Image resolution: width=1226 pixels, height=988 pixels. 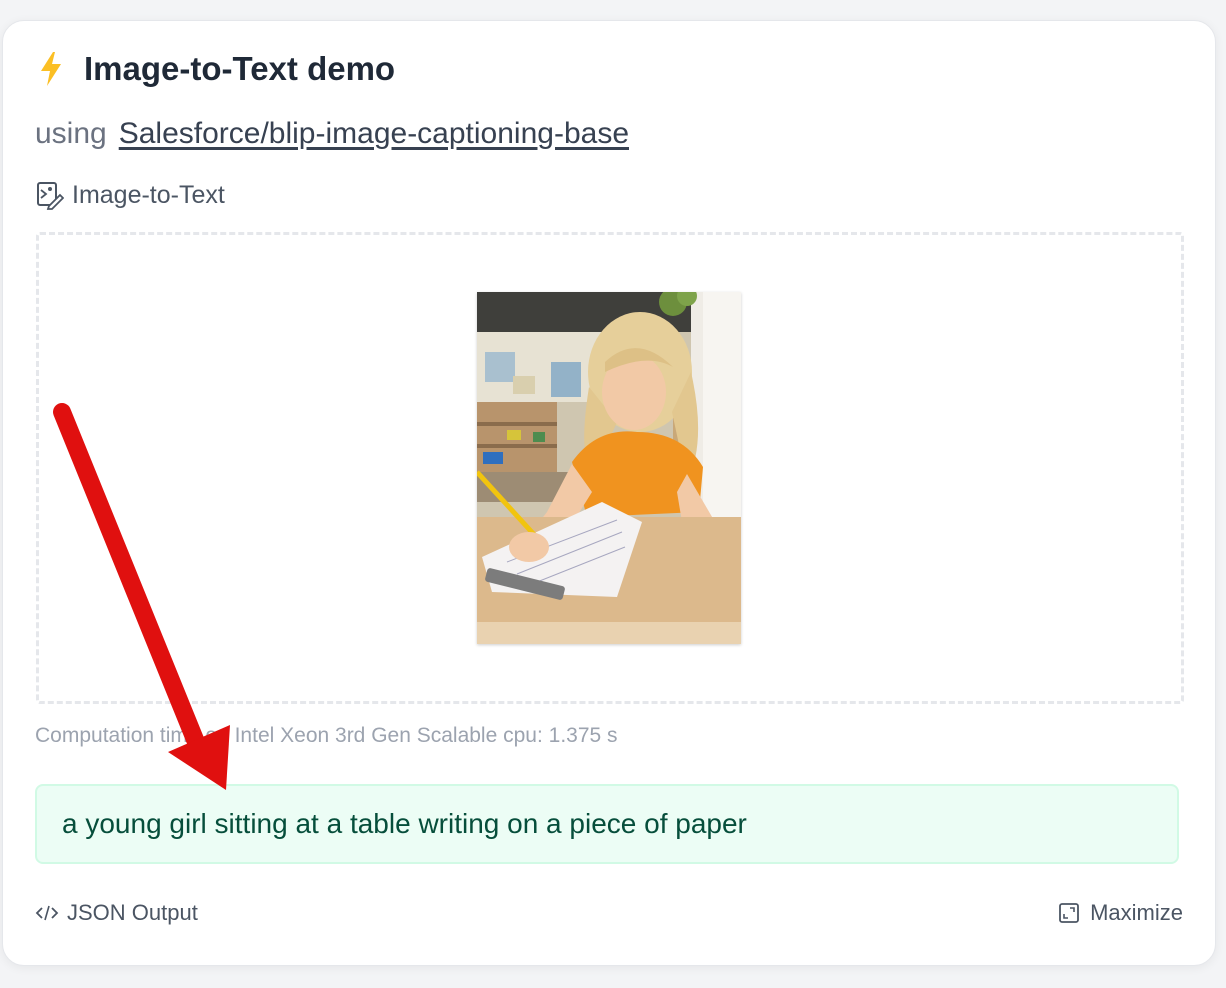 I want to click on code-icon, so click(x=47, y=913).